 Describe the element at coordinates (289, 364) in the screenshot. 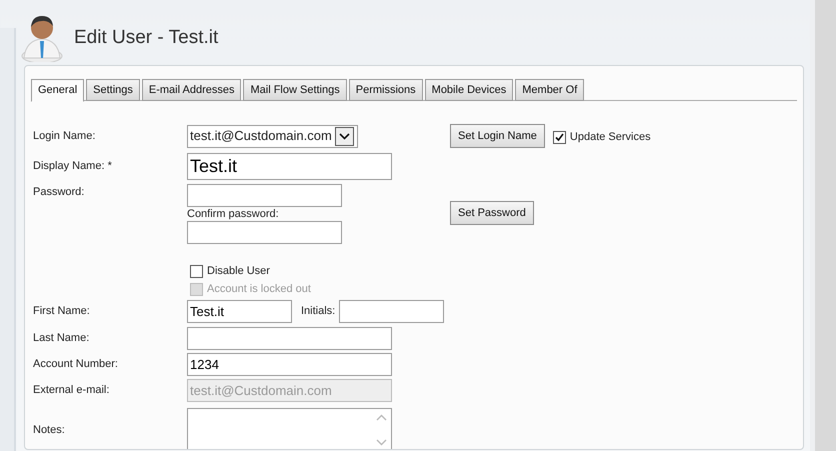

I see `account-number-field: 1234` at that location.